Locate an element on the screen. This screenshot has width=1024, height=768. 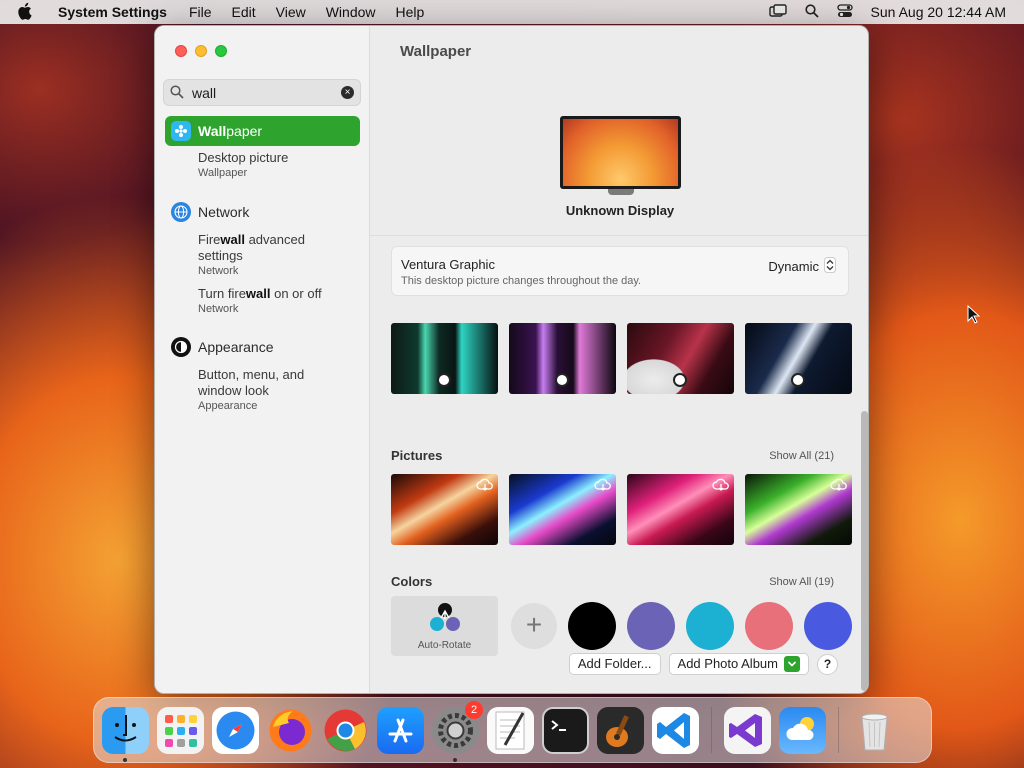
app-store-icon is located at coordinates (400, 730).